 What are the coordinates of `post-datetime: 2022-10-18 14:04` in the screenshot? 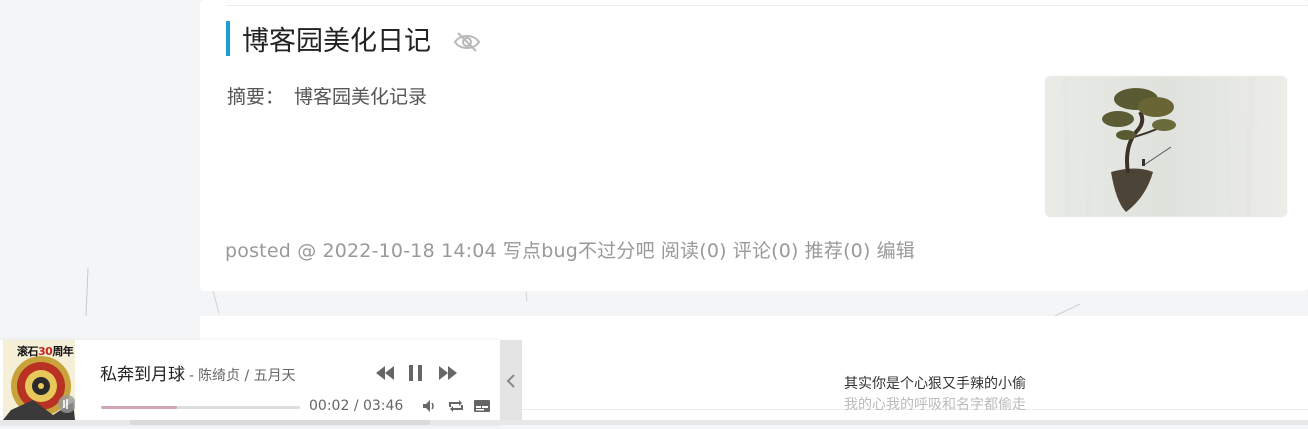 It's located at (409, 251).